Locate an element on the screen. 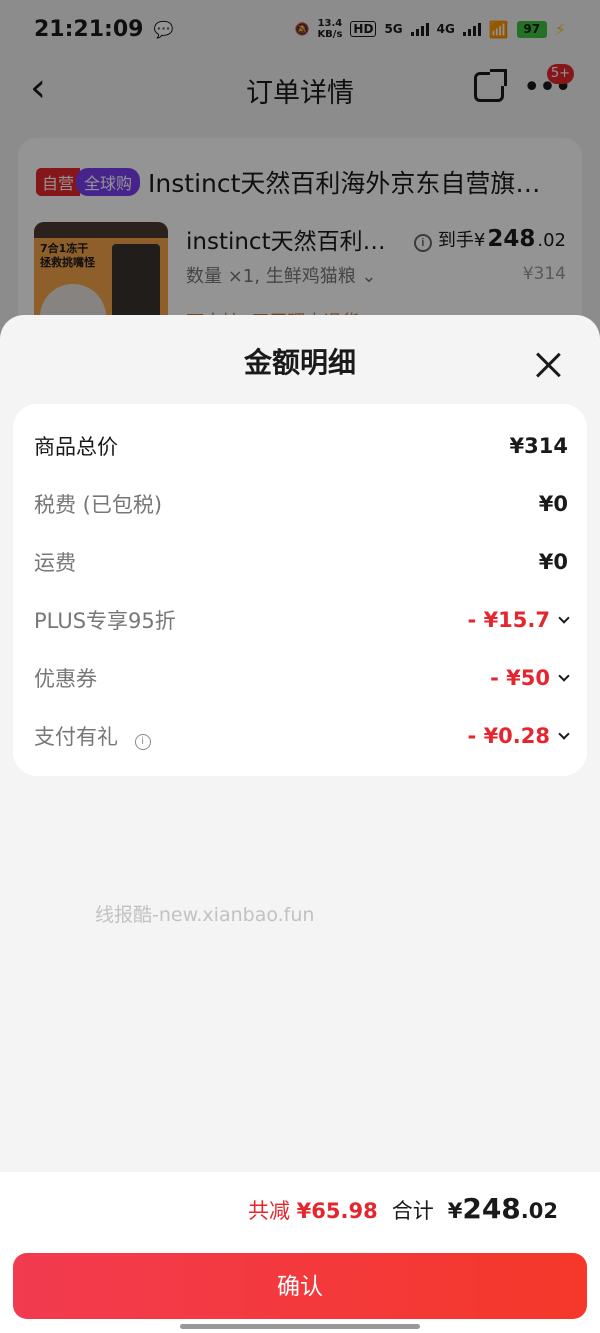  row-tax: 税费 (已包税) ¥0 is located at coordinates (301, 504).